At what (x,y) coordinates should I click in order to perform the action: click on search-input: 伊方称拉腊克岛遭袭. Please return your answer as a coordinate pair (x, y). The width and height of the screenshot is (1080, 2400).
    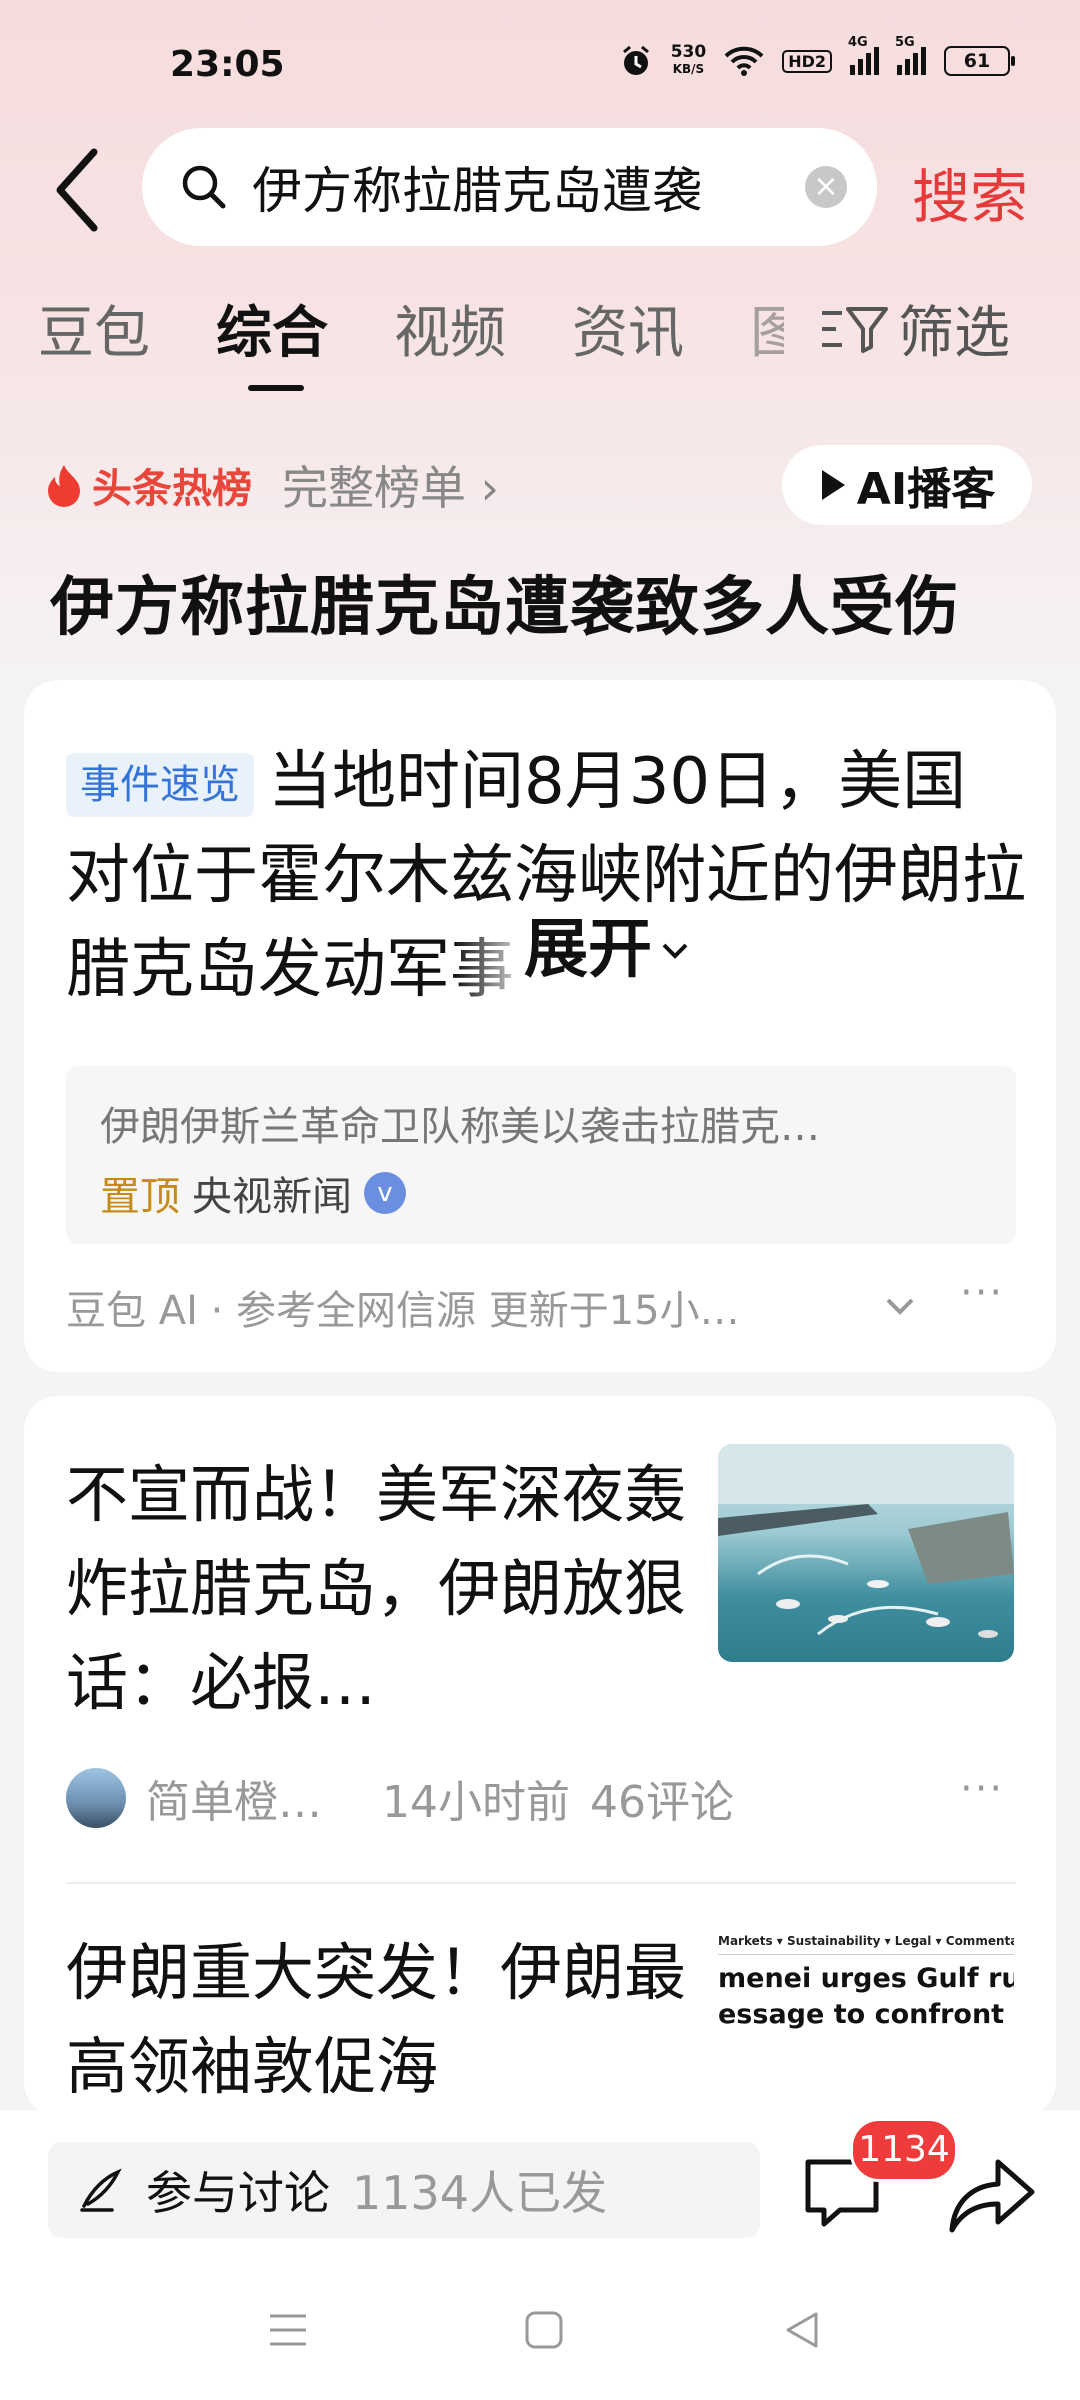
    Looking at the image, I should click on (532, 187).